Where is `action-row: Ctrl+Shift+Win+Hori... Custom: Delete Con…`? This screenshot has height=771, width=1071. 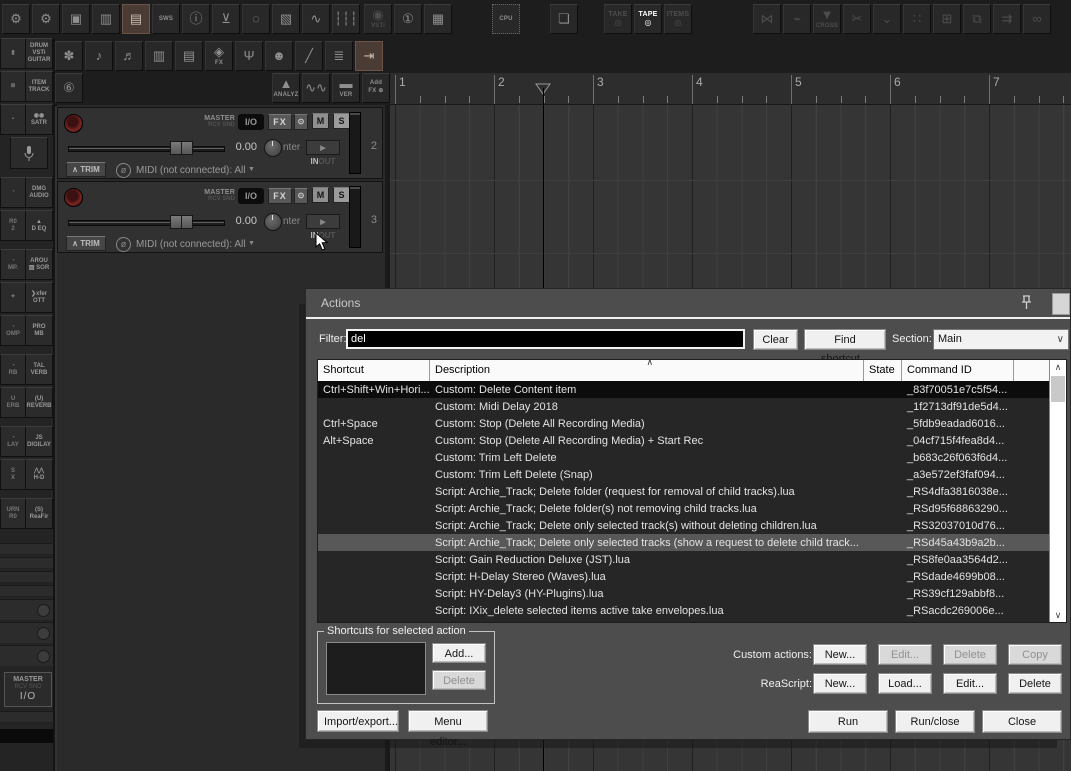
action-row: Ctrl+Shift+Win+Hori... Custom: Delete Con… is located at coordinates (683, 389).